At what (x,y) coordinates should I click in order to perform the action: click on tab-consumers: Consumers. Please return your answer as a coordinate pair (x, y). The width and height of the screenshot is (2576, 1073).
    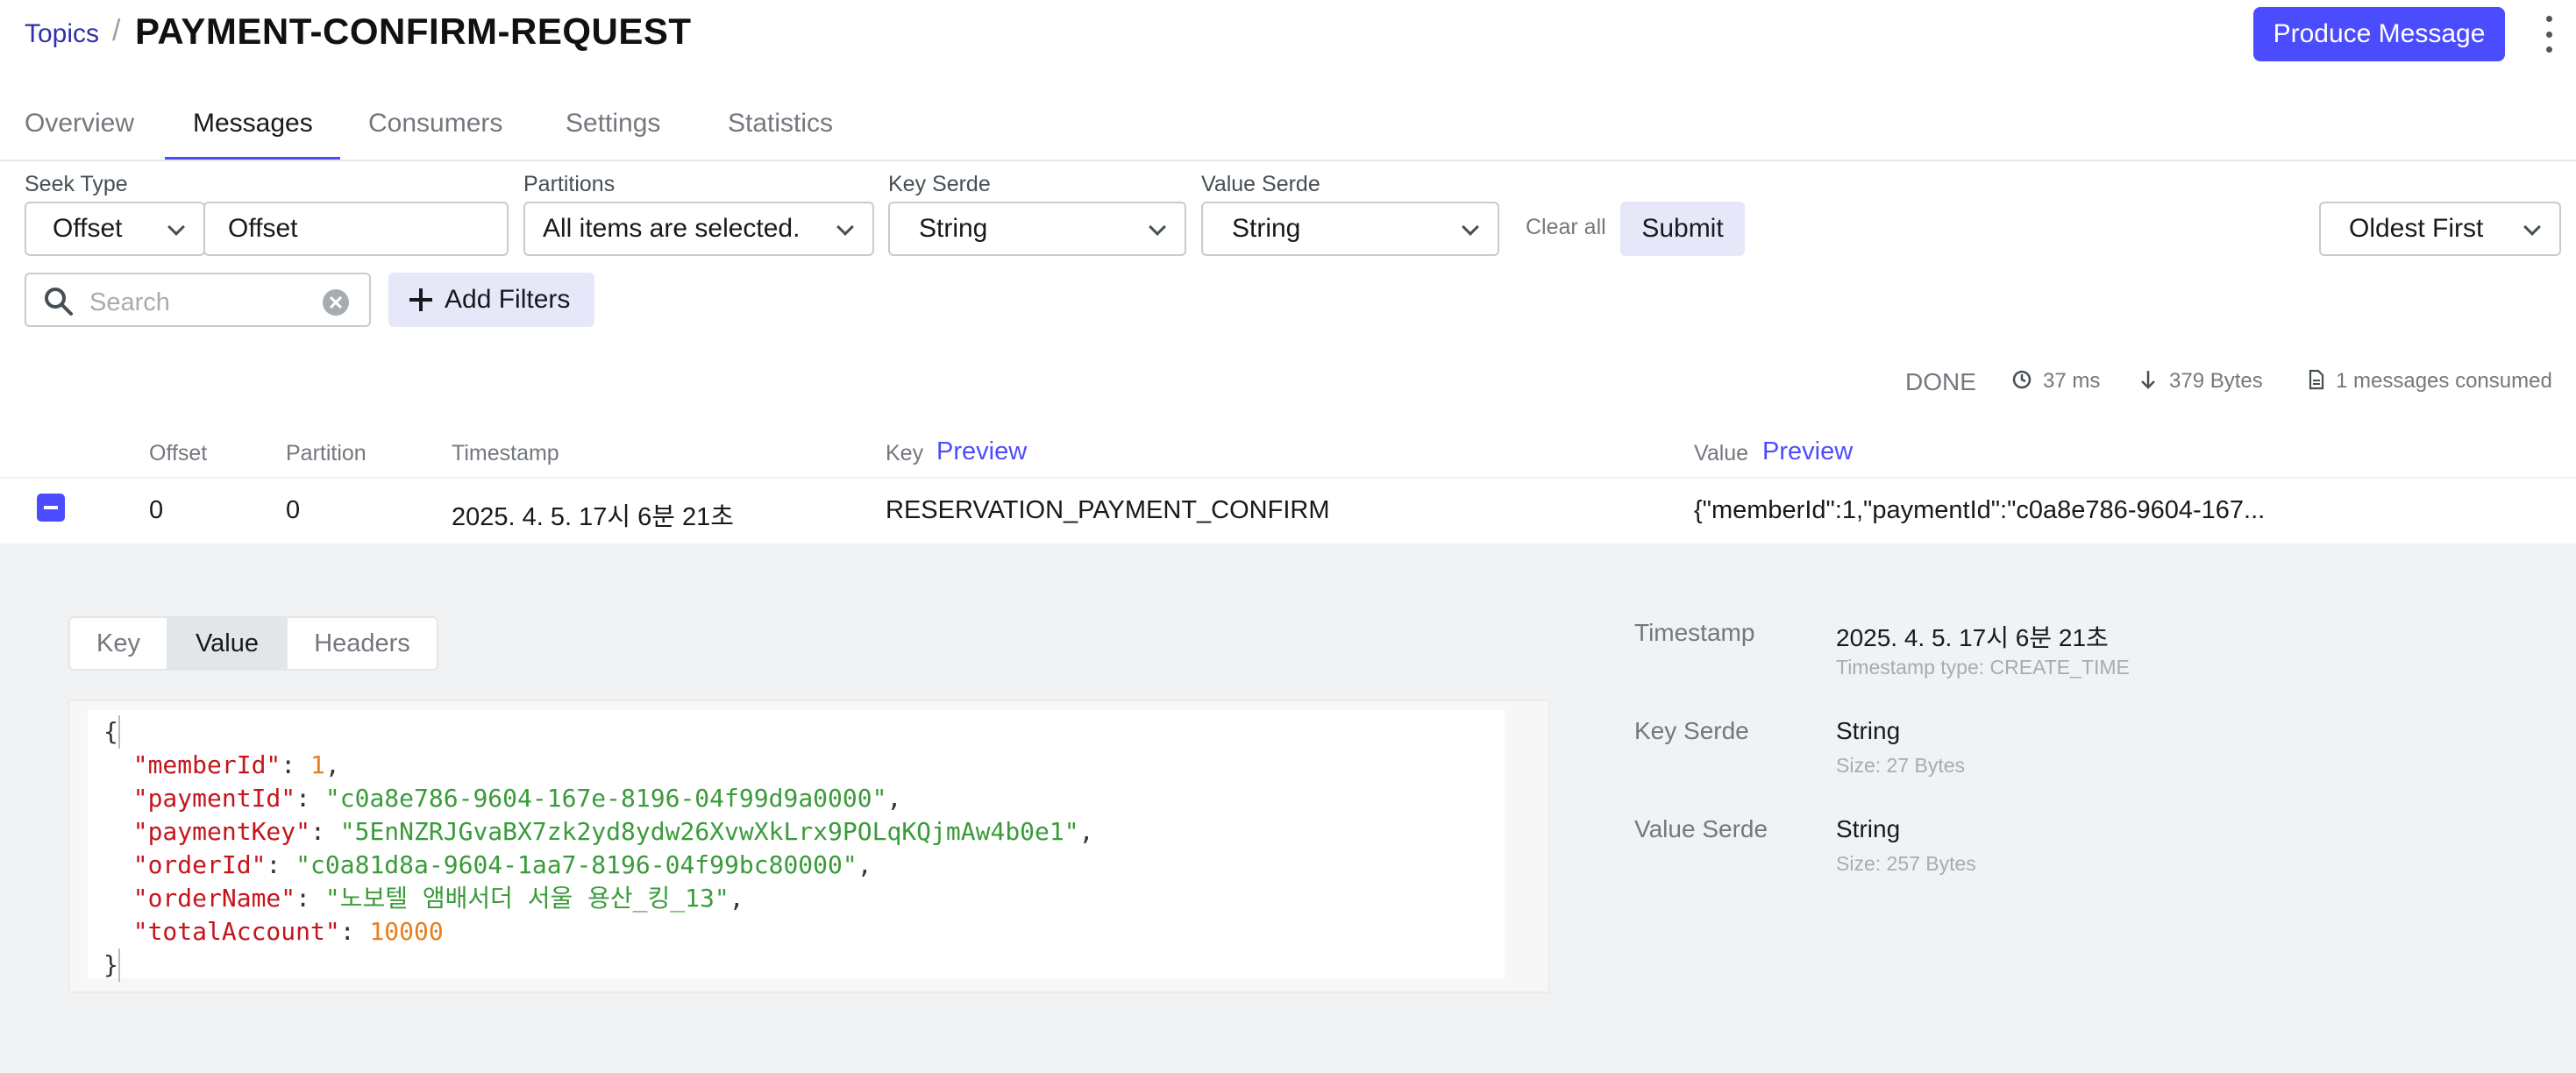
    Looking at the image, I should click on (435, 124).